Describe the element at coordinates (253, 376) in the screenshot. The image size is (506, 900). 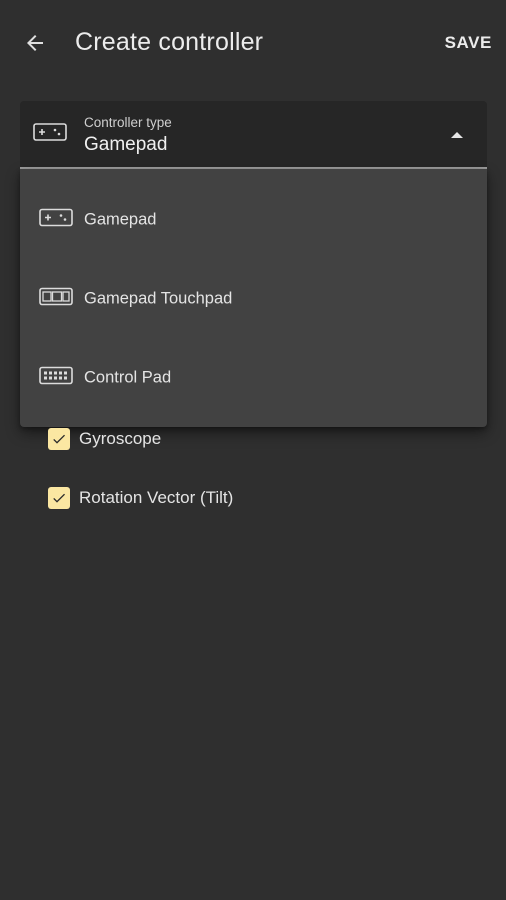
I see `menu-item-control-pad: Control Pad` at that location.